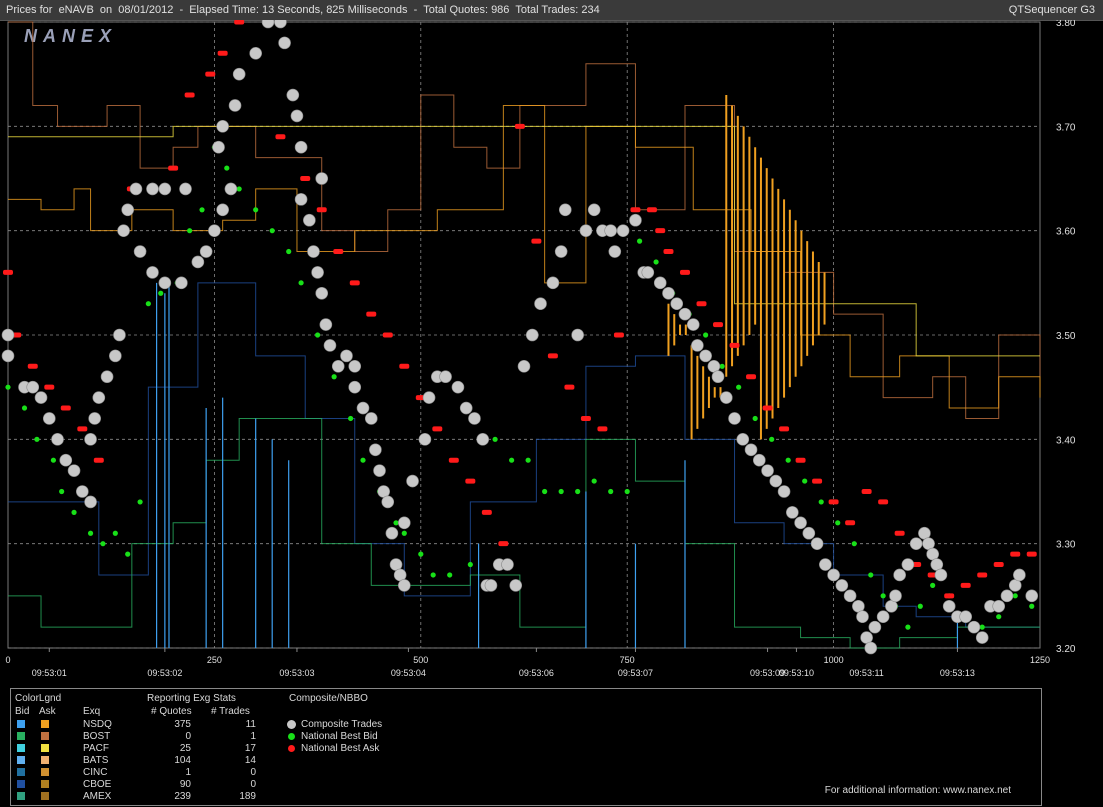  What do you see at coordinates (247, 796) in the screenshot?
I see `legend-trade-count: 189` at bounding box center [247, 796].